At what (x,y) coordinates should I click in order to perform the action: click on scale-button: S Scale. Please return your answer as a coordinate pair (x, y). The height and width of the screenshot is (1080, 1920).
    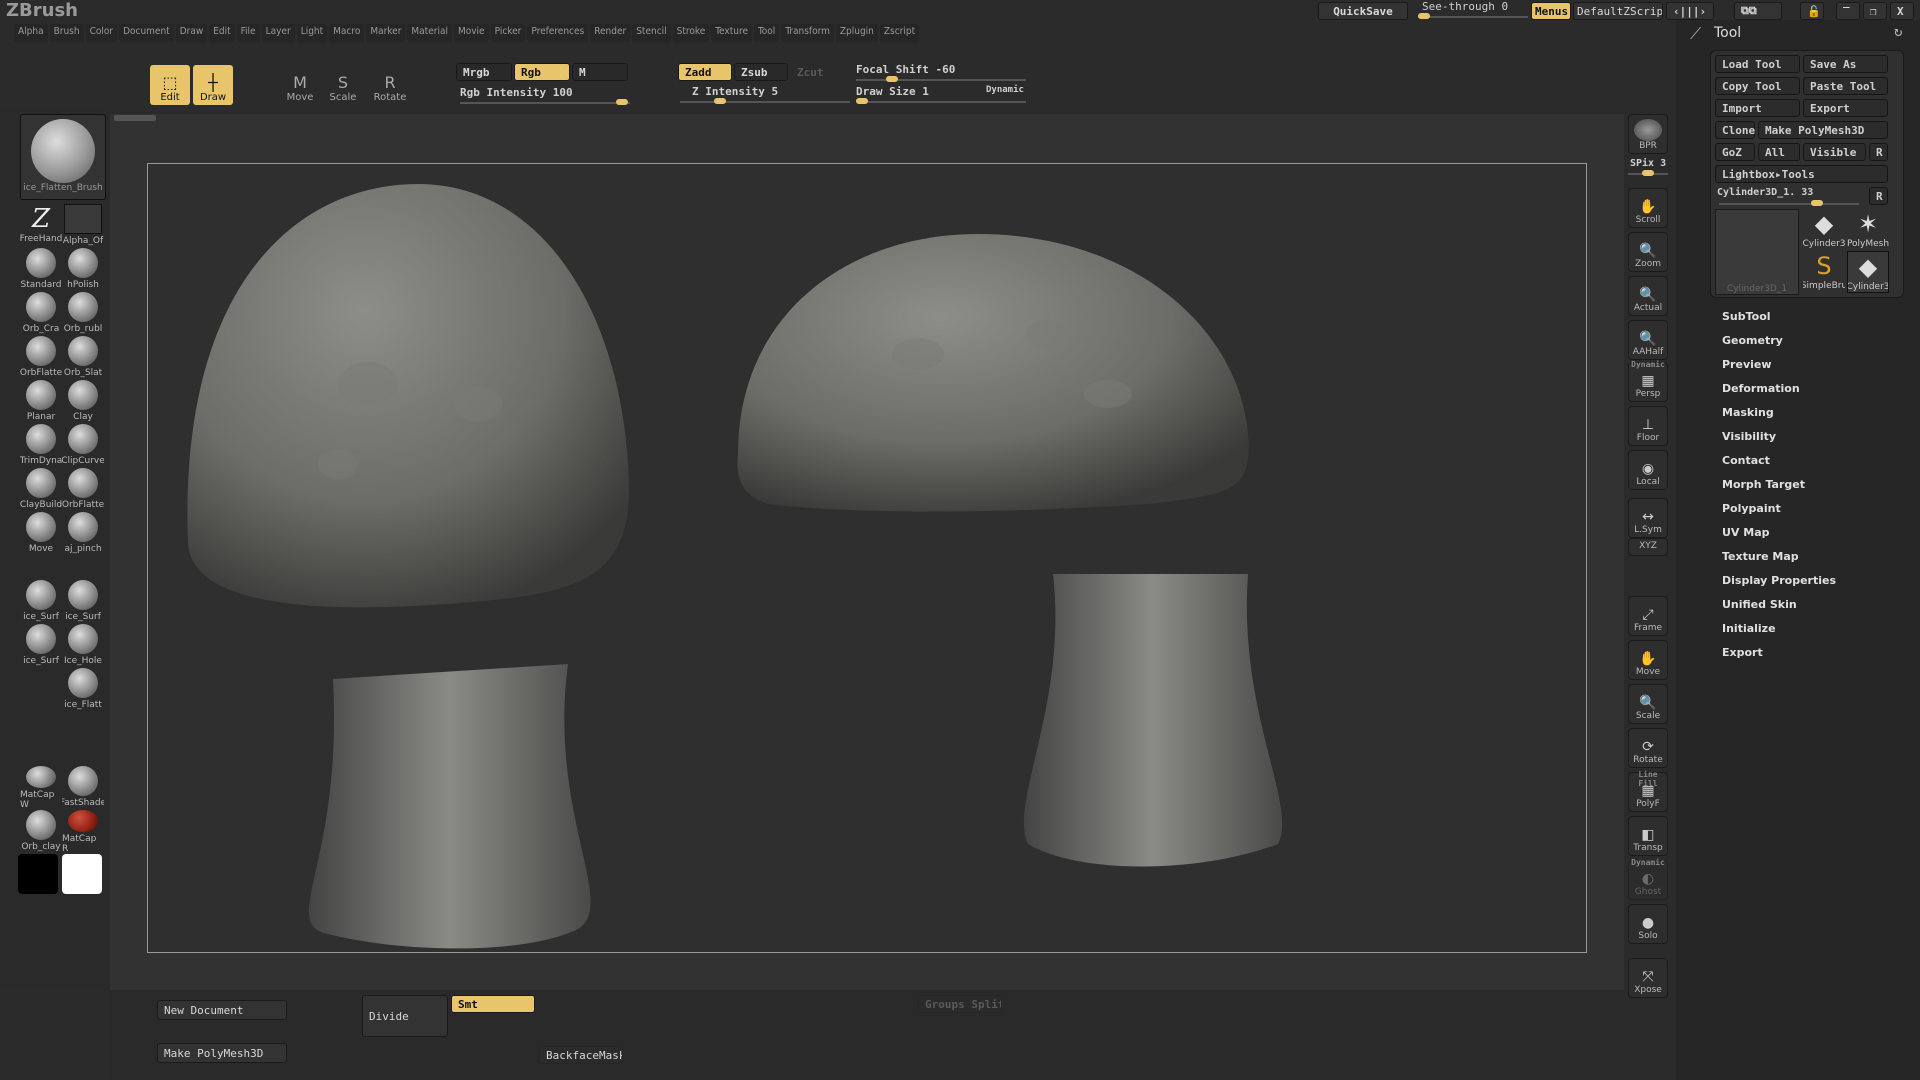
    Looking at the image, I should click on (343, 85).